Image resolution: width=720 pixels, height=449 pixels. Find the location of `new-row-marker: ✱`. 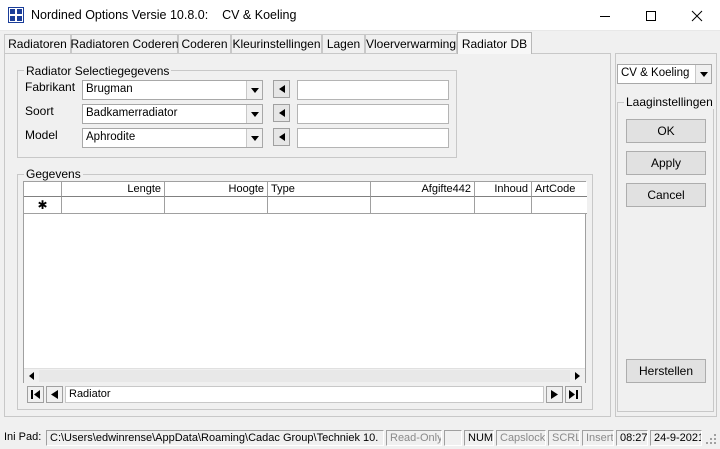

new-row-marker: ✱ is located at coordinates (43, 205).